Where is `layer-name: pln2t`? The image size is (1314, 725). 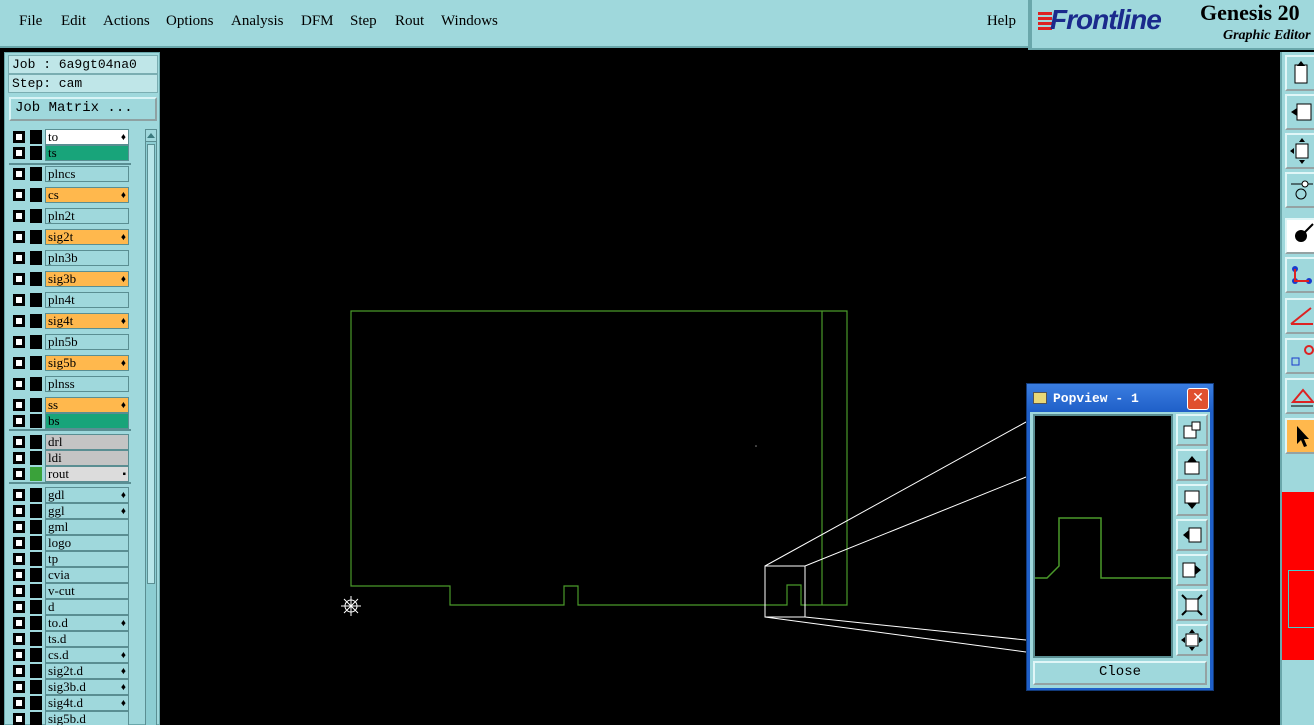 layer-name: pln2t is located at coordinates (87, 216).